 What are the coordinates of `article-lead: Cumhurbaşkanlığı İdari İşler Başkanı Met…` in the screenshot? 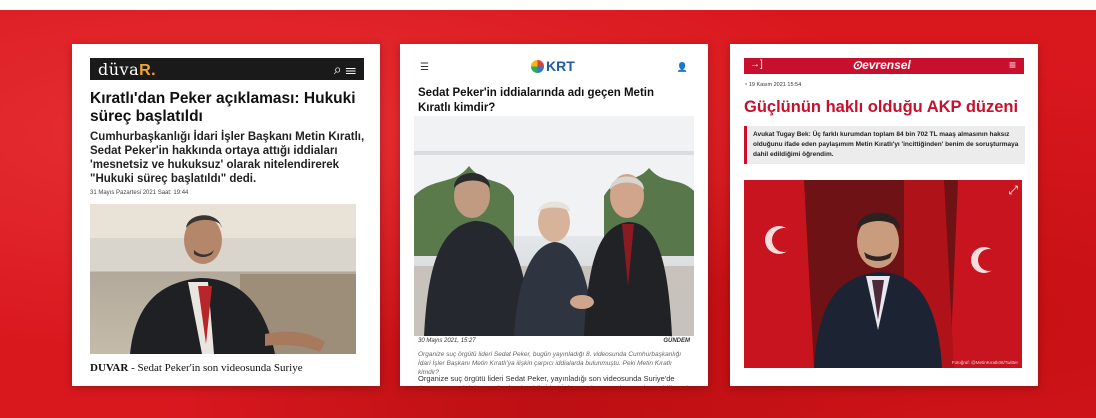 It's located at (227, 158).